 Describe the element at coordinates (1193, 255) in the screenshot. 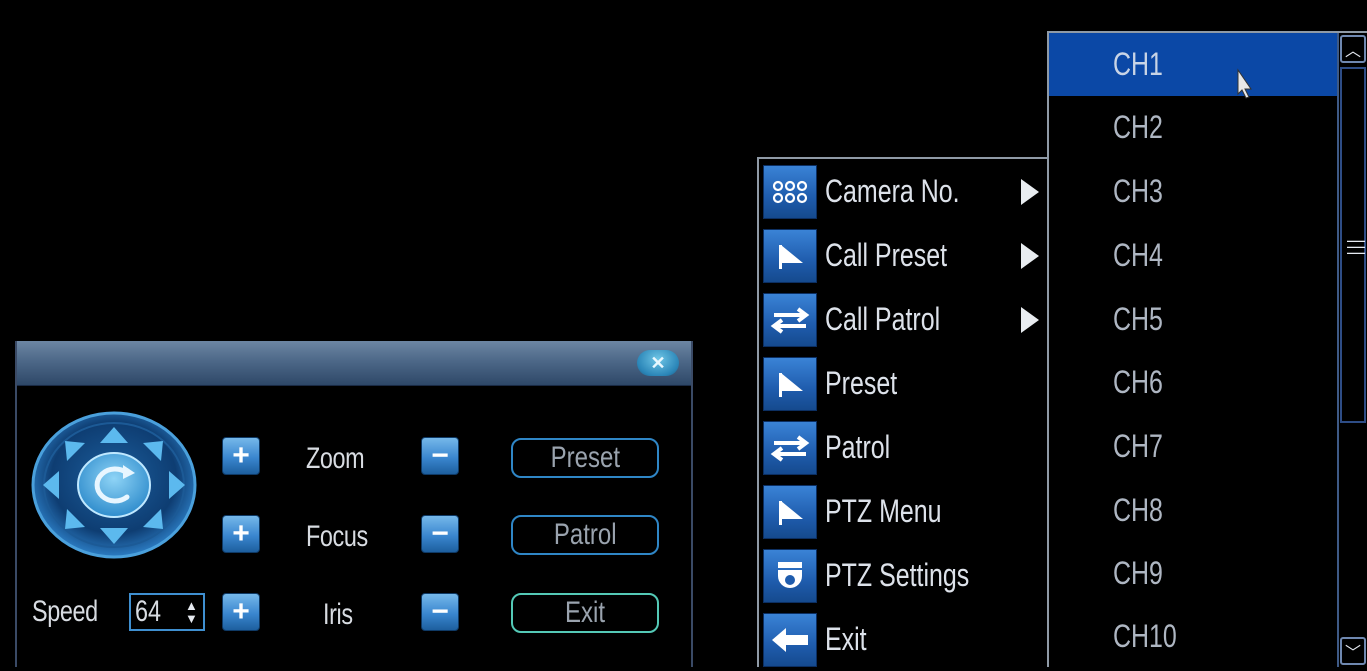

I see `channel-item-ch4: CH4` at that location.